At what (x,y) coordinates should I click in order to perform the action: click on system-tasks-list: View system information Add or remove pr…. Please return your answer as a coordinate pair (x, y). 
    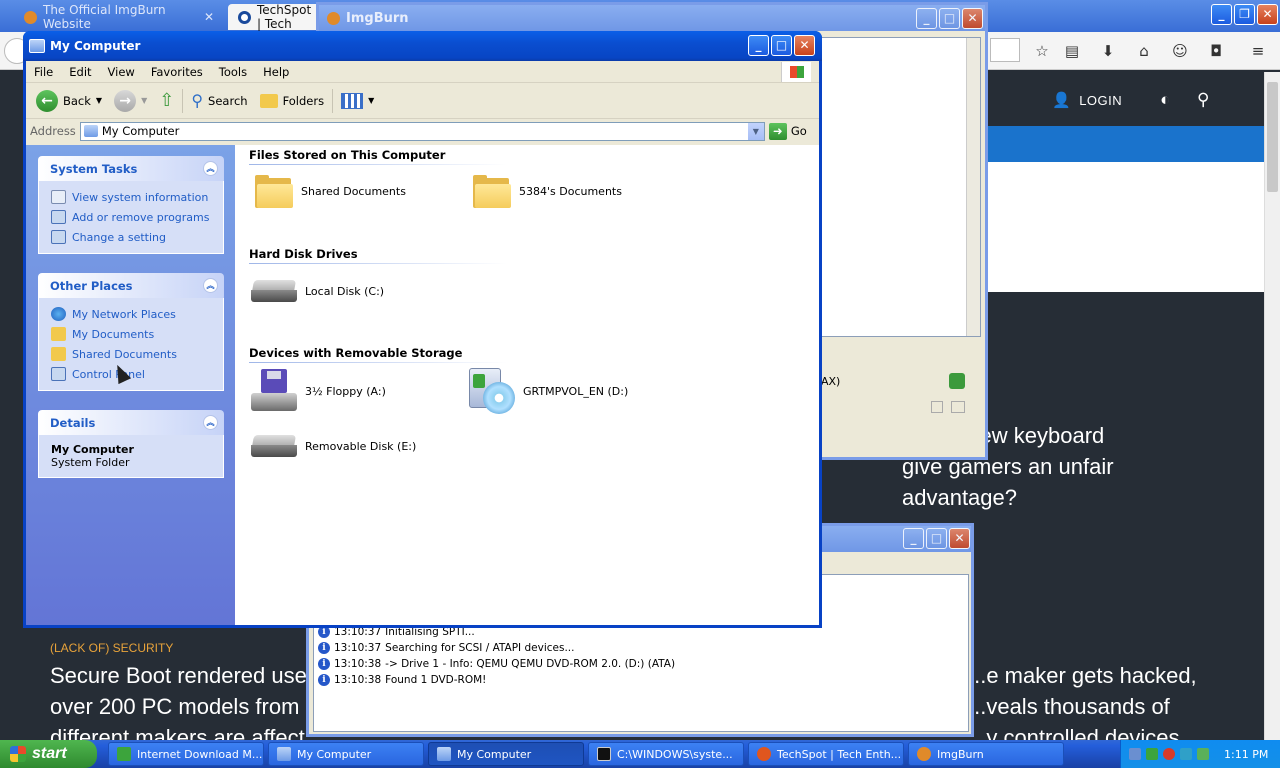
    Looking at the image, I should click on (131, 217).